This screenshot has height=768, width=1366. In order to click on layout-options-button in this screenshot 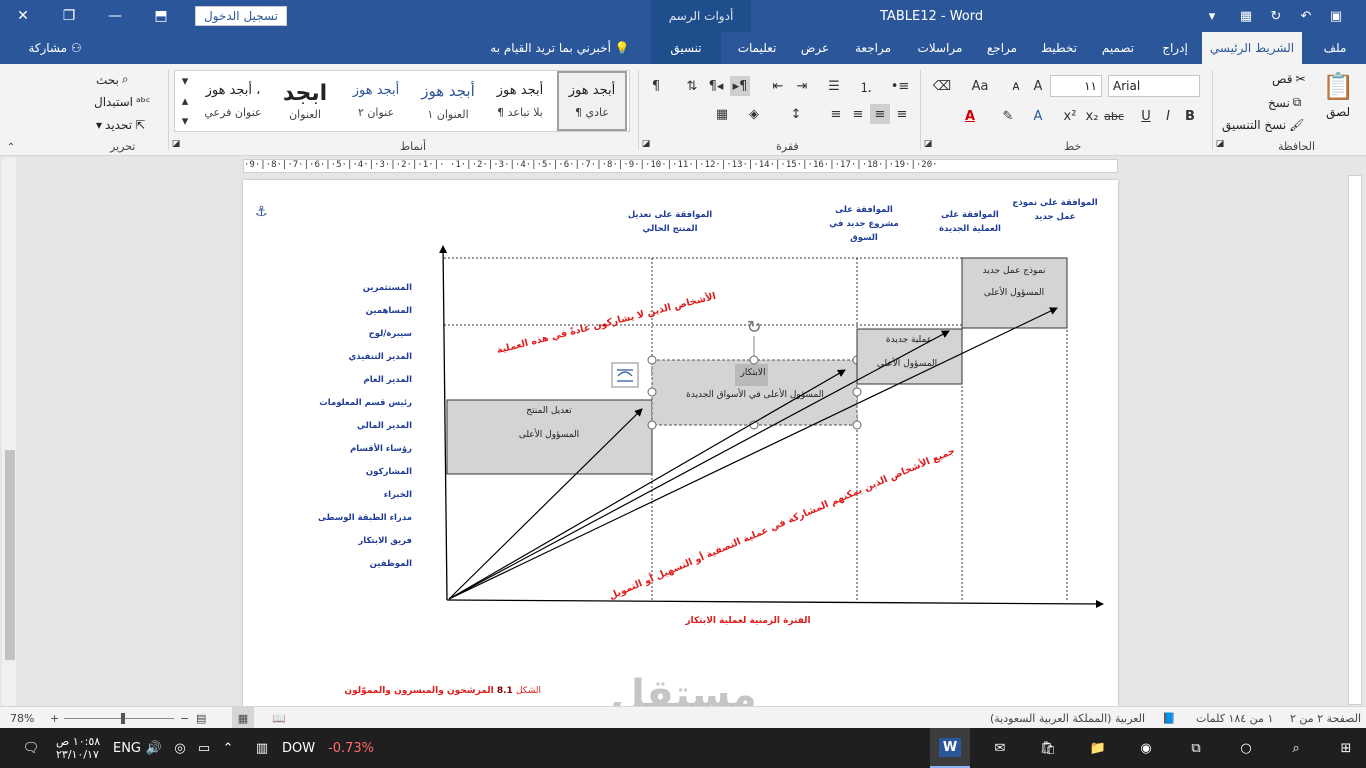, I will do `click(625, 375)`.